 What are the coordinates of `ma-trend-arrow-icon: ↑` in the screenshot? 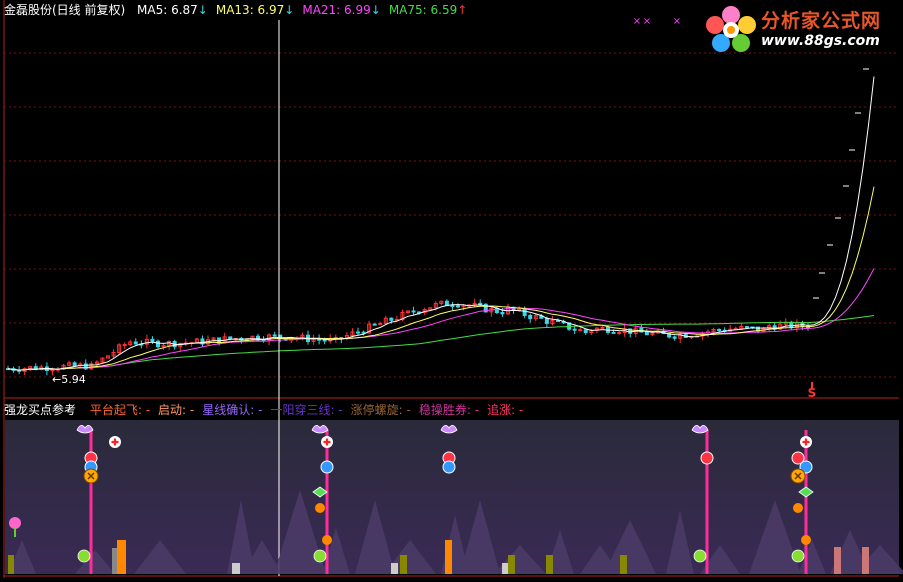 It's located at (462, 10).